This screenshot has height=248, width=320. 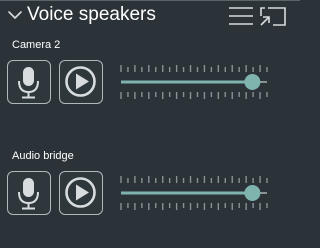 What do you see at coordinates (194, 193) in the screenshot?
I see `volume-slider-audio-bridge` at bounding box center [194, 193].